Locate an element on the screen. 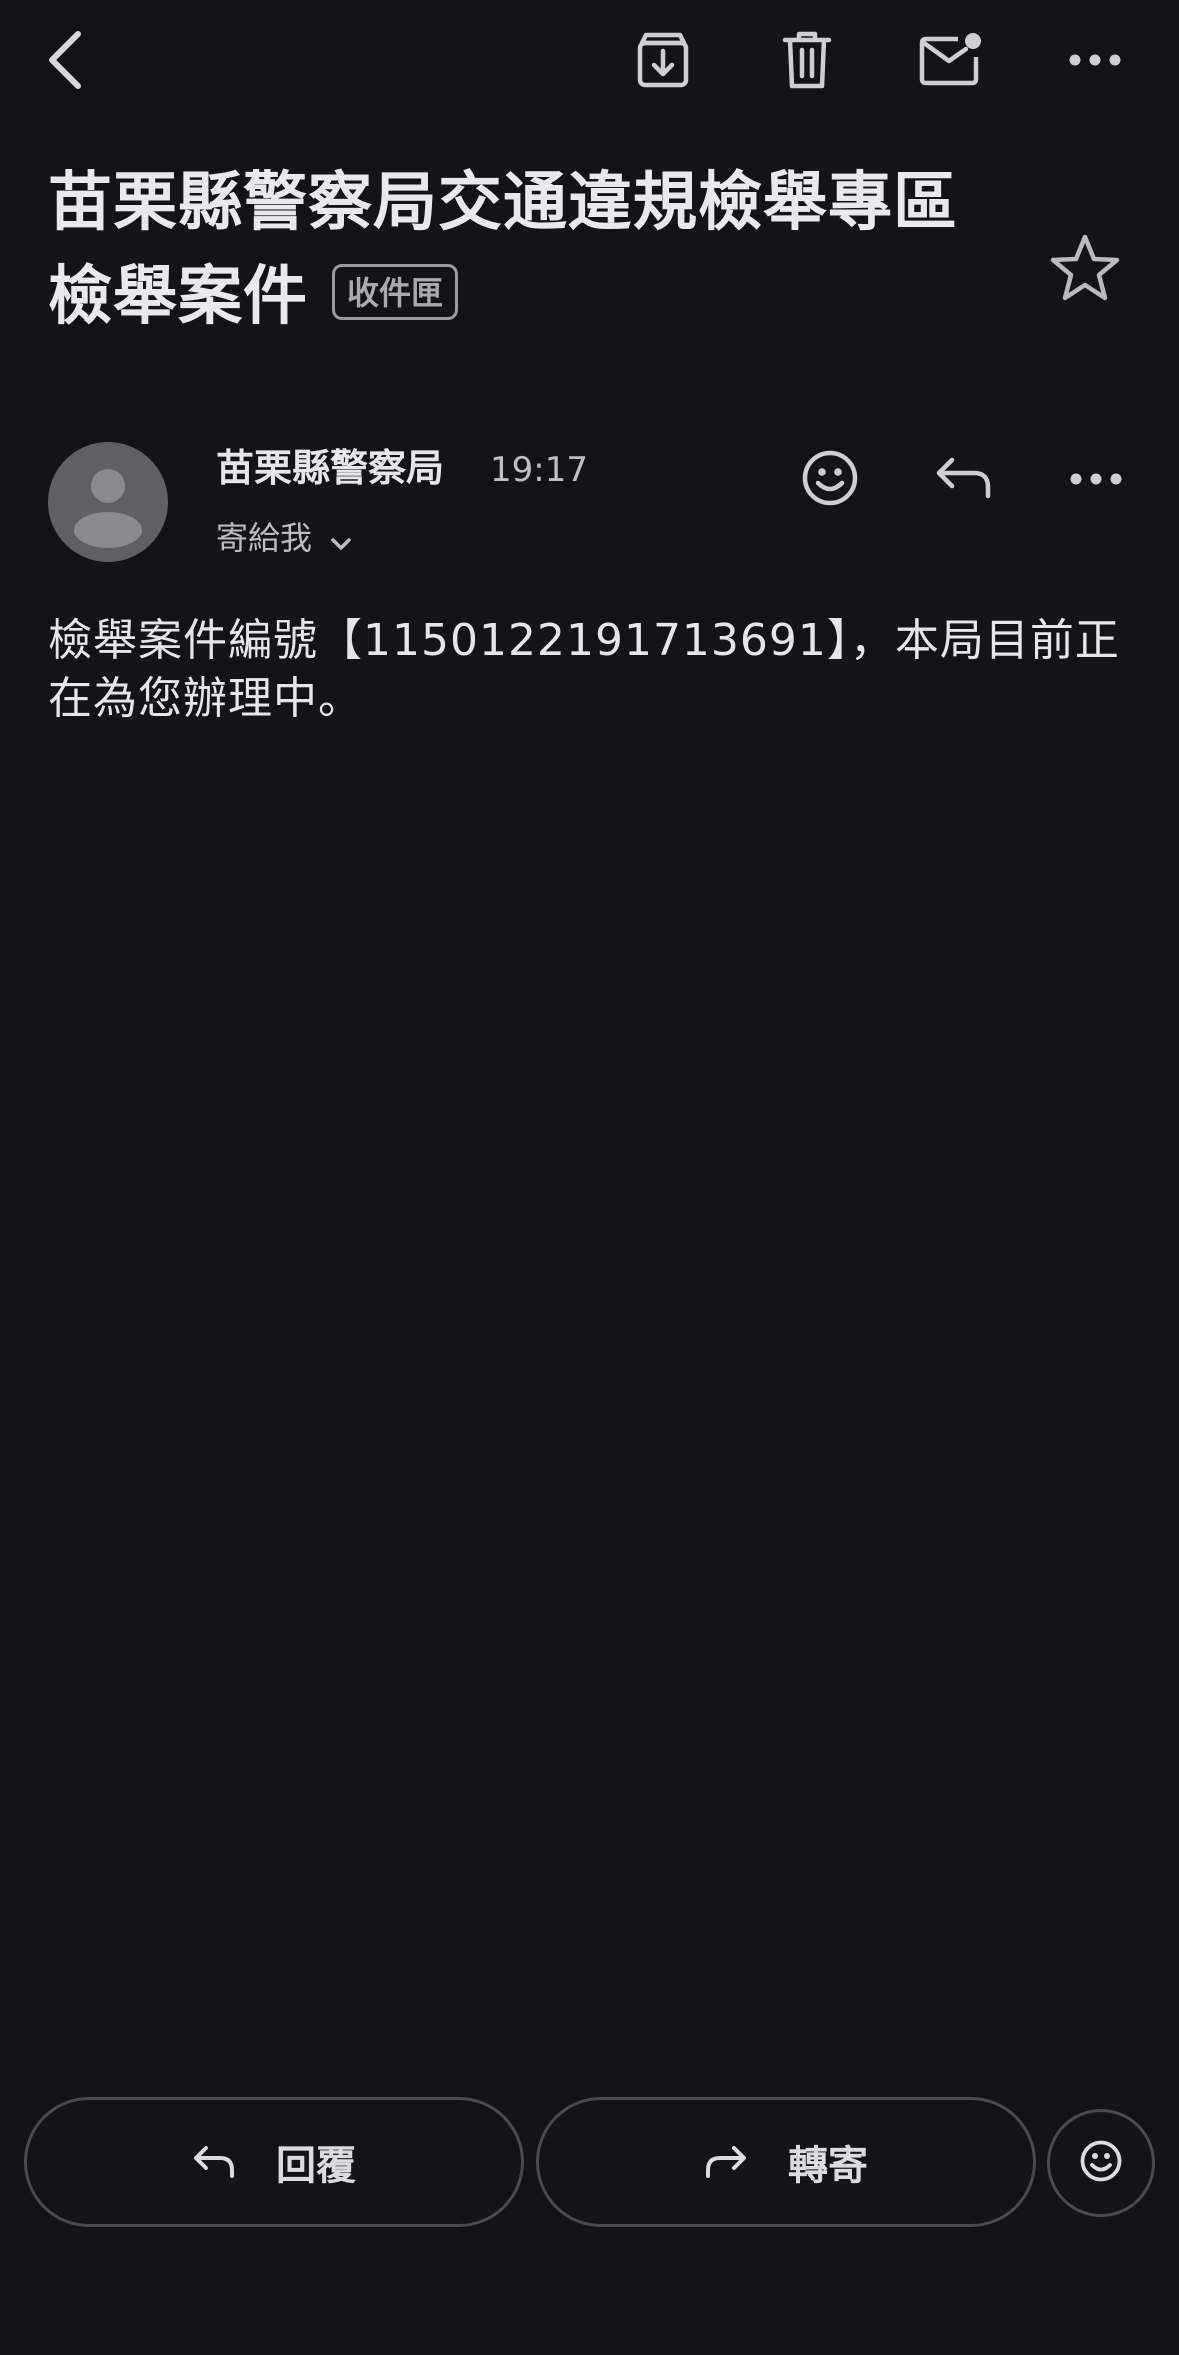 Image resolution: width=1179 pixels, height=2355 pixels. mail-unread-icon is located at coordinates (951, 60).